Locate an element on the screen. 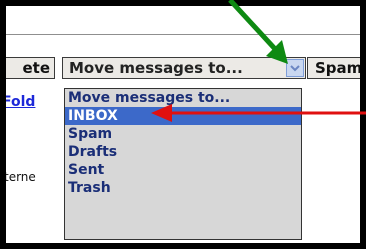  option-spam: Spam is located at coordinates (183, 134).